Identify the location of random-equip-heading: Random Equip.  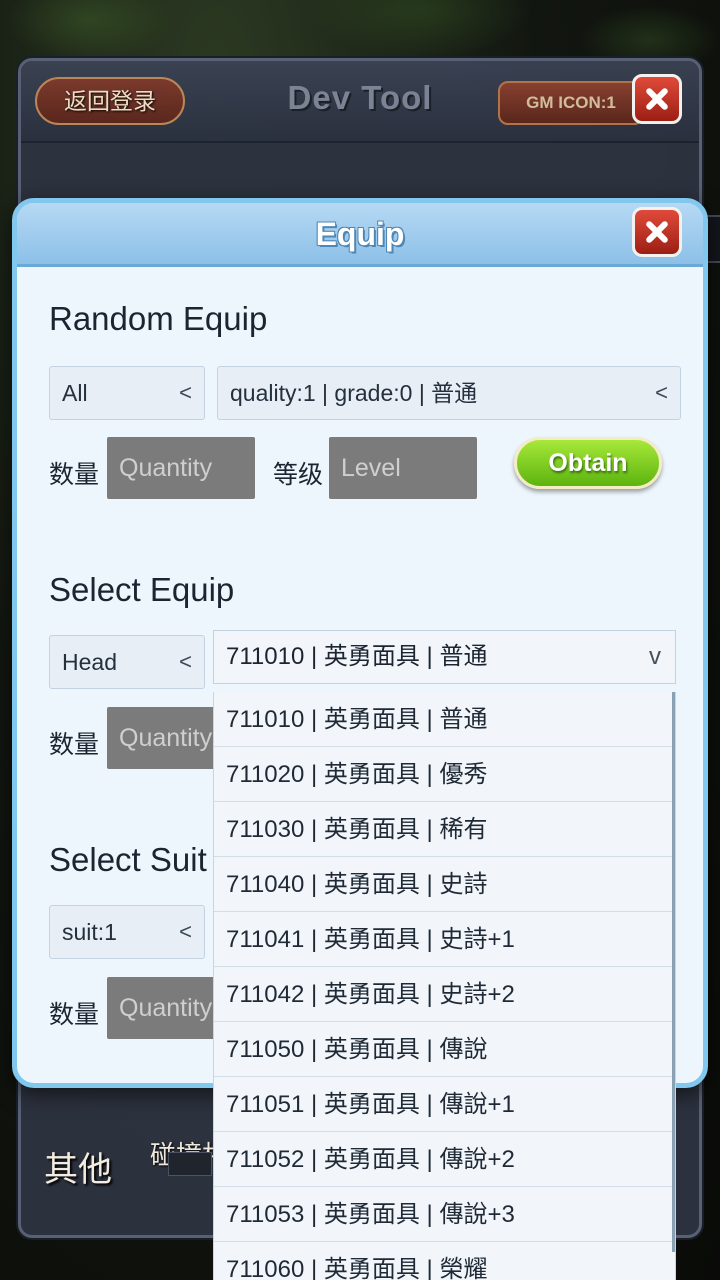
(158, 318).